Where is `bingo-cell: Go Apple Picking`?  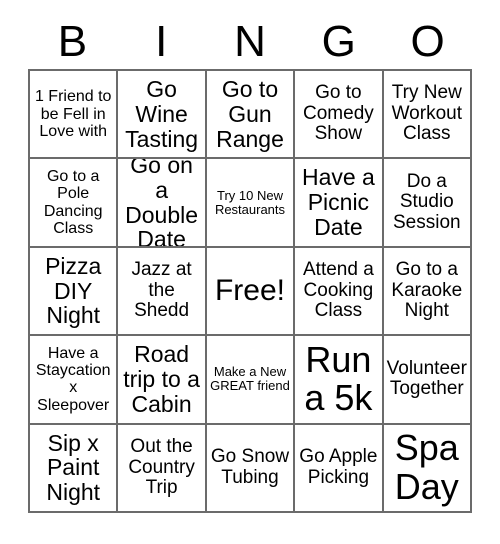
bingo-cell: Go Apple Picking is located at coordinates (339, 468).